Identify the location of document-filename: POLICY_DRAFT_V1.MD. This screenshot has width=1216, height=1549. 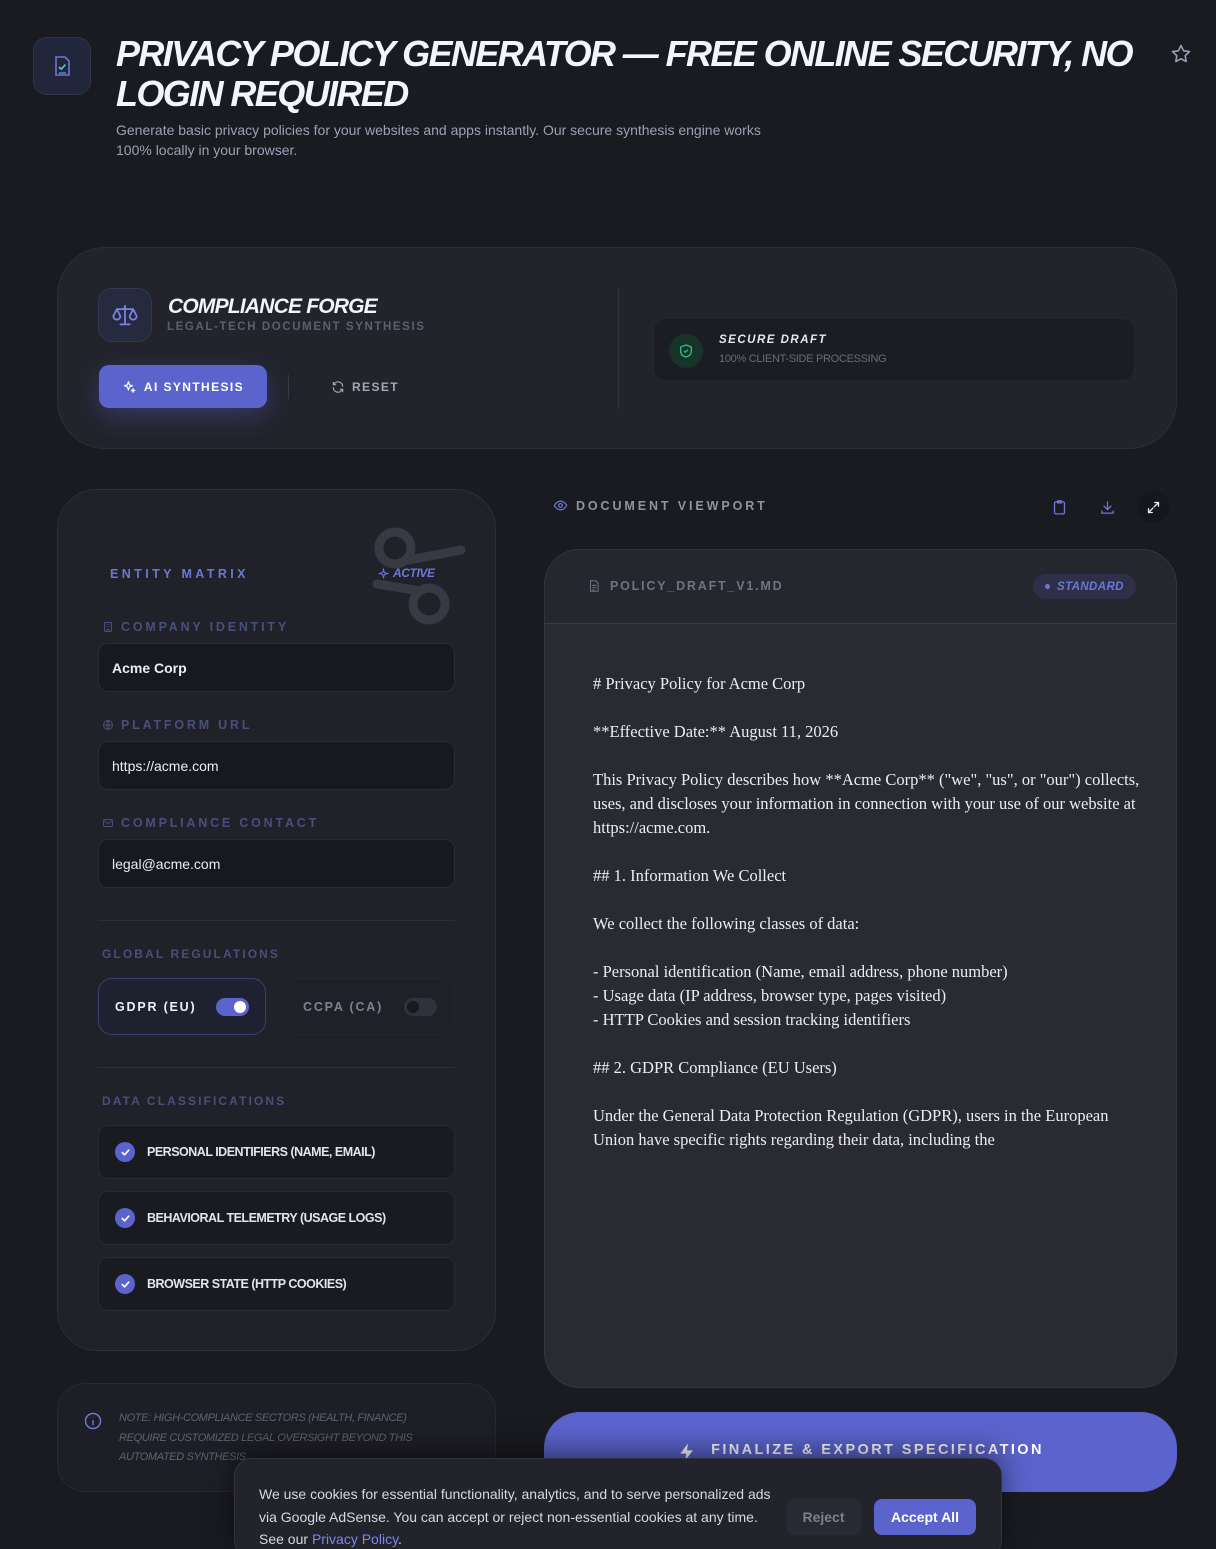
(685, 586).